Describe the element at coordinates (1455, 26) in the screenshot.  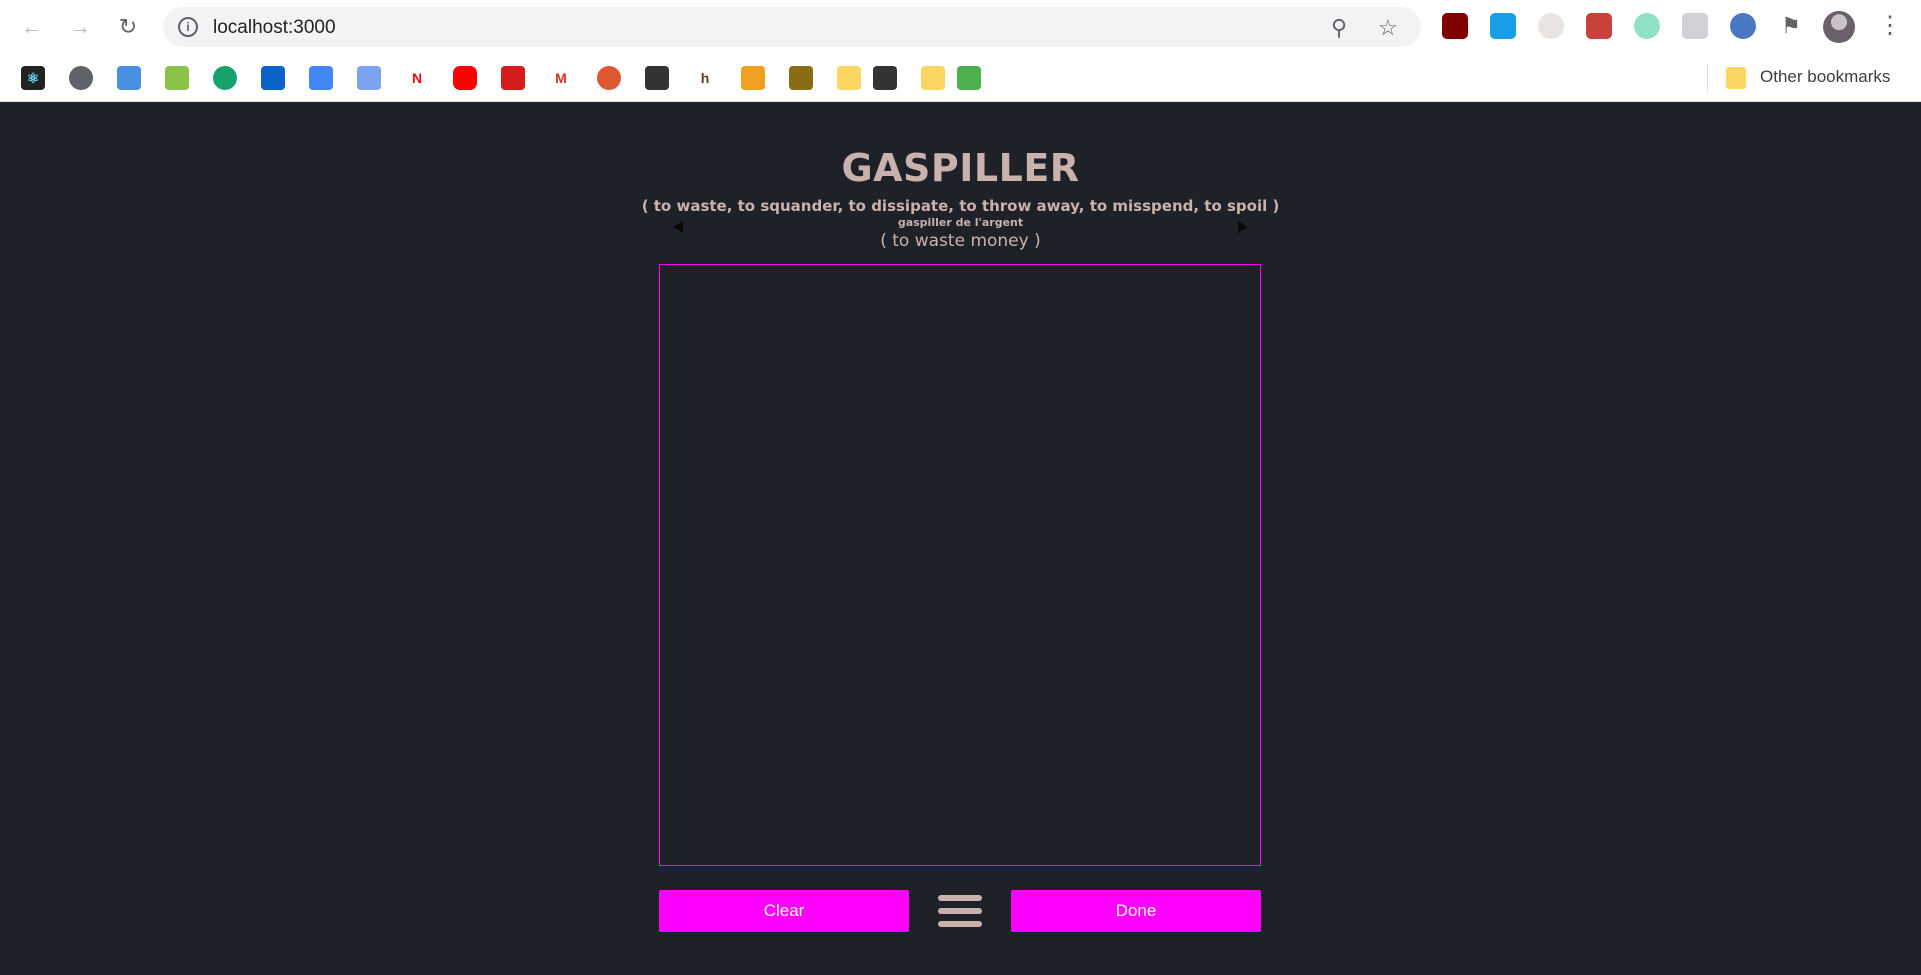
I see `ublock-extension-icon` at that location.